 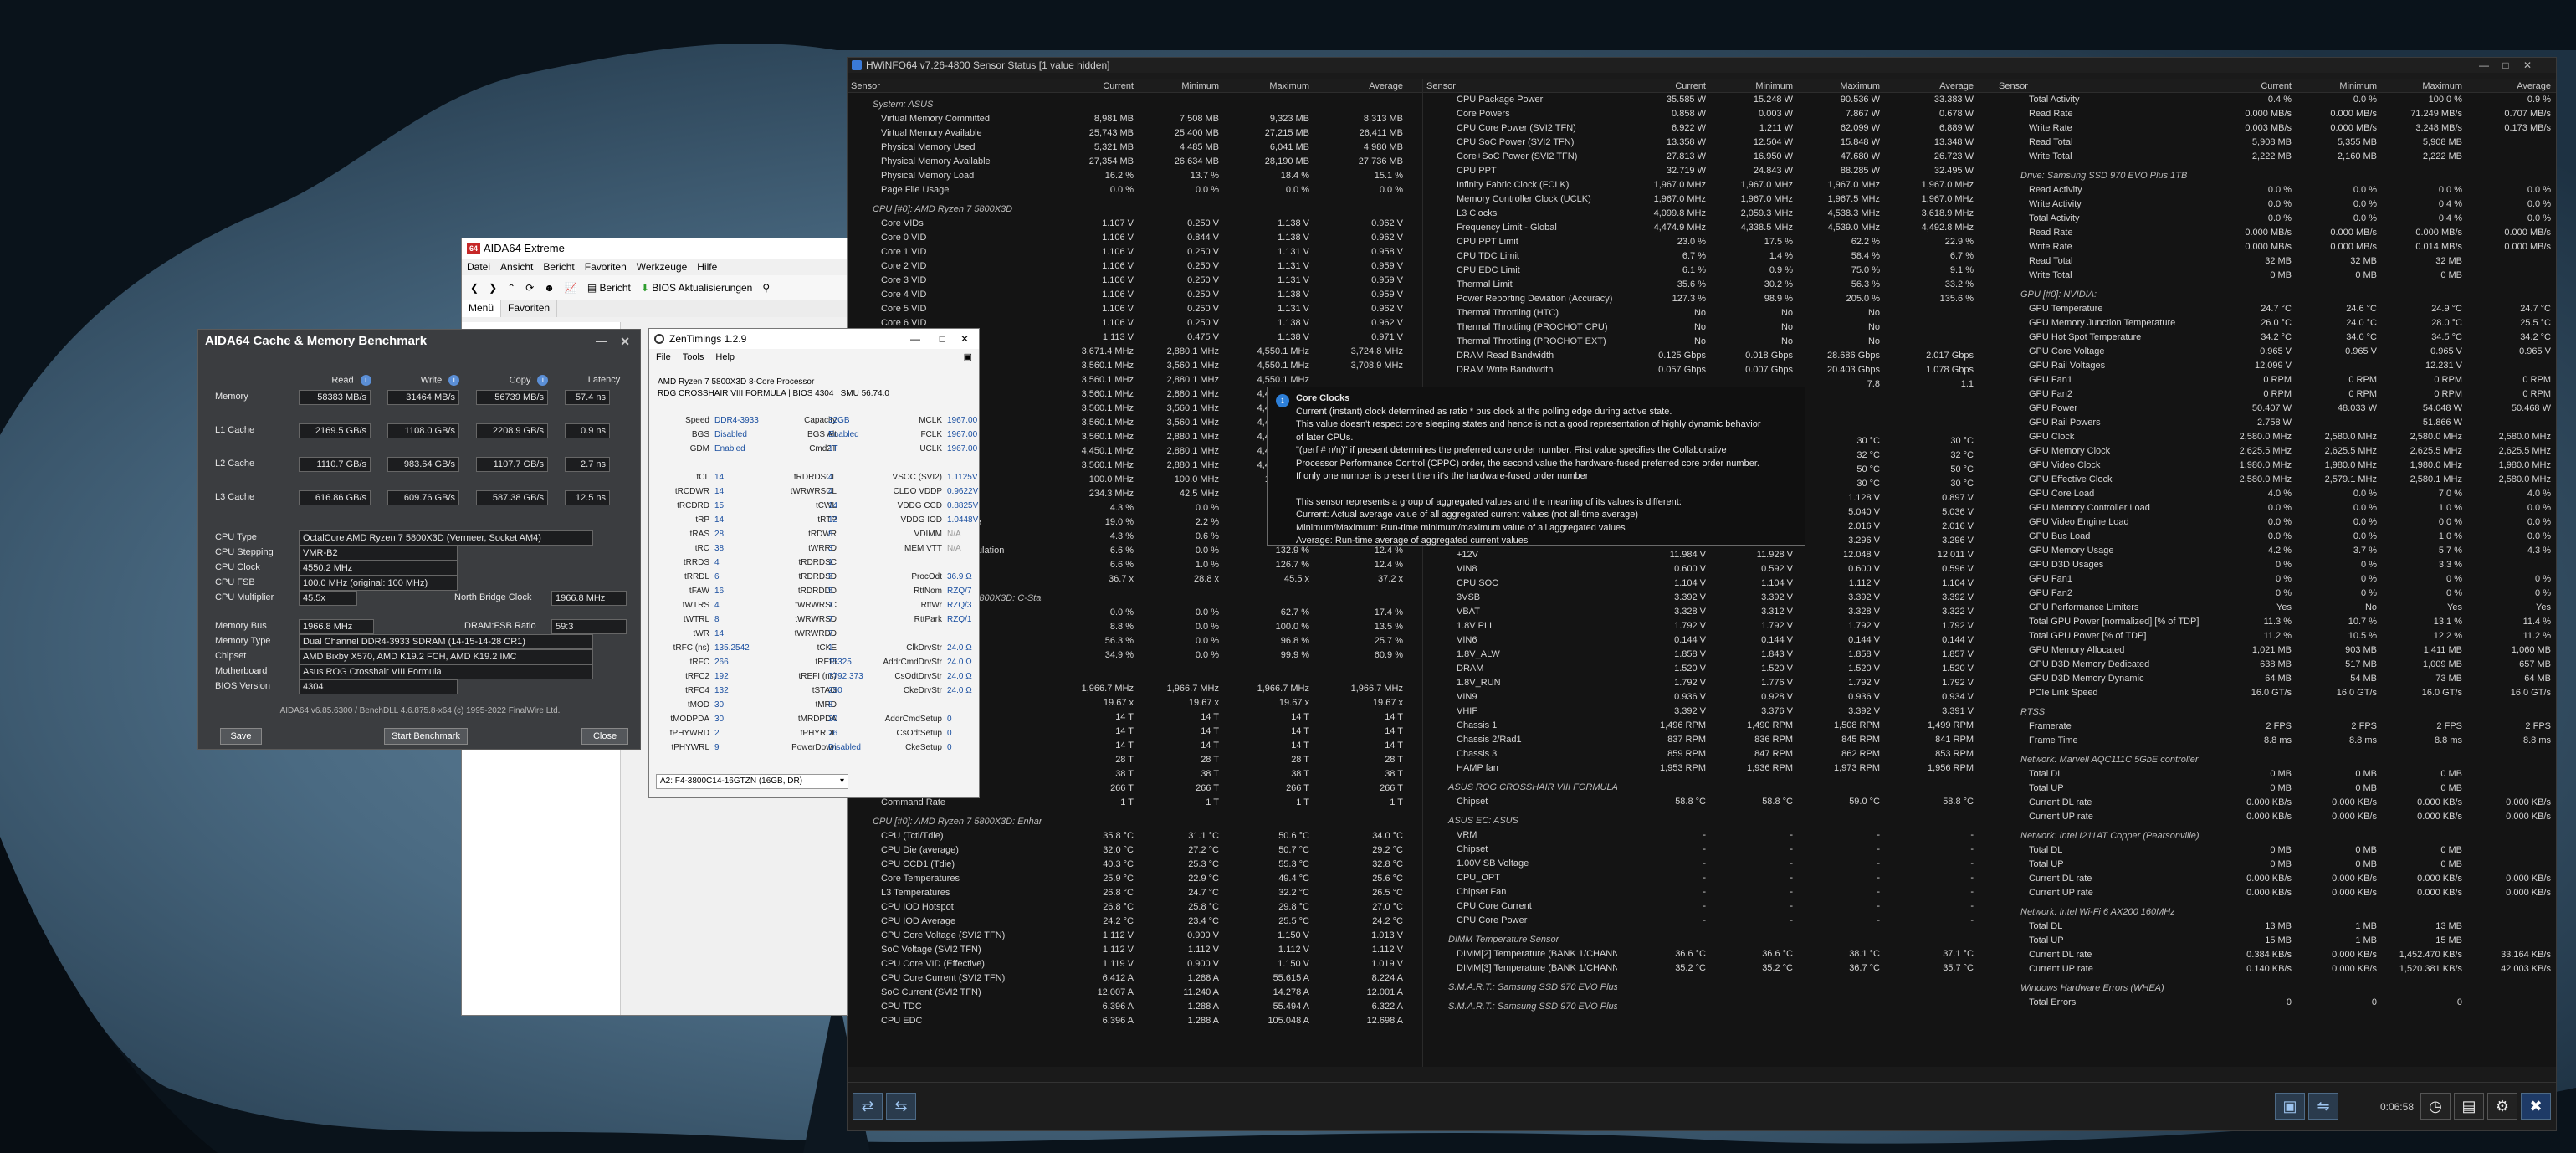 What do you see at coordinates (2275, 157) in the screenshot?
I see `sensor-row: Write Total 2,222 MB 2,160 MB 2,222 MB` at bounding box center [2275, 157].